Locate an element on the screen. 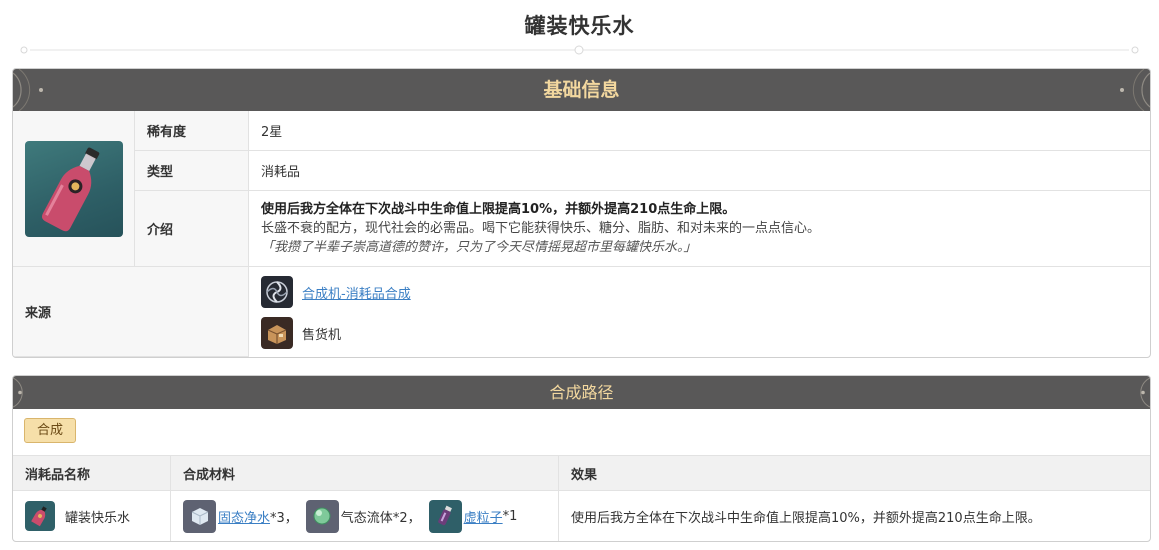 The image size is (1159, 550). source-label: 来源 is located at coordinates (131, 312).